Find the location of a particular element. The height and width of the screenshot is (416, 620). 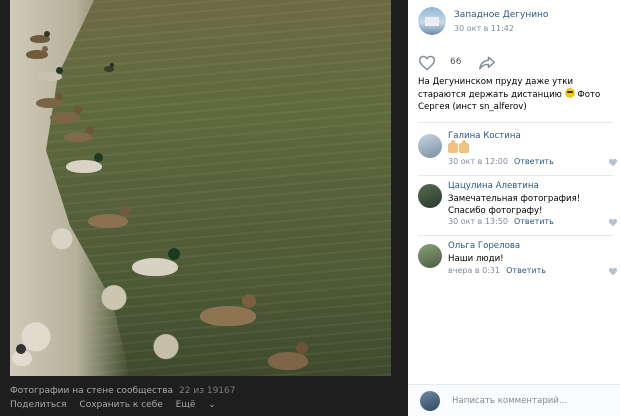

post-actions: 66 is located at coordinates (518, 63).